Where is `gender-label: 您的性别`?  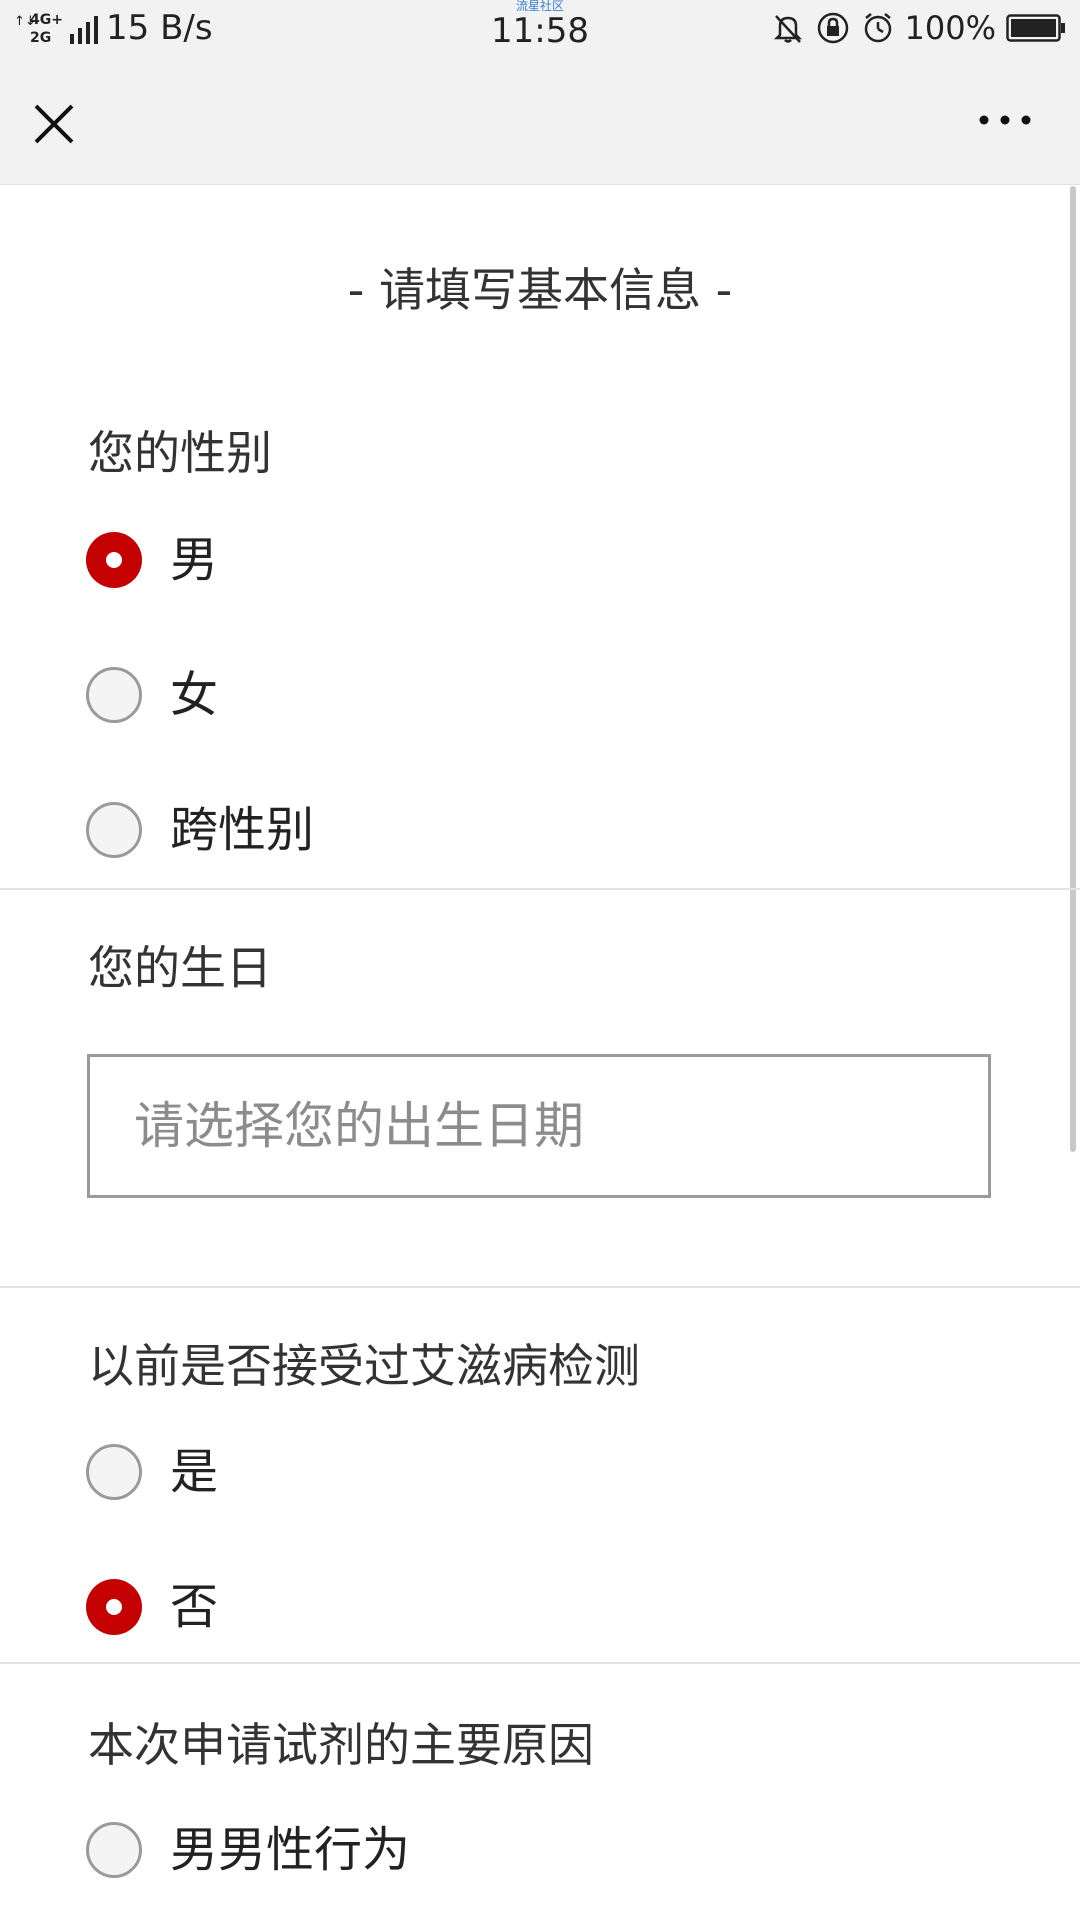
gender-label: 您的性别 is located at coordinates (180, 453).